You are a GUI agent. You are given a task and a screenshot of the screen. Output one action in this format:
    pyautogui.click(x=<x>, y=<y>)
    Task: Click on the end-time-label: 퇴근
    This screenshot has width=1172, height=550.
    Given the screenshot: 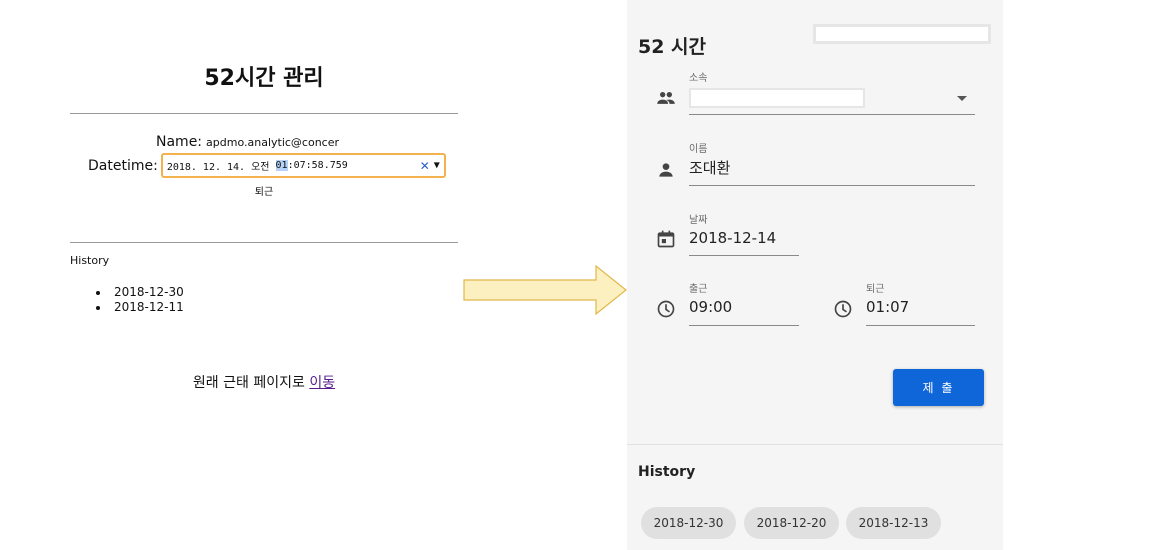 What is the action you would take?
    pyautogui.click(x=875, y=289)
    